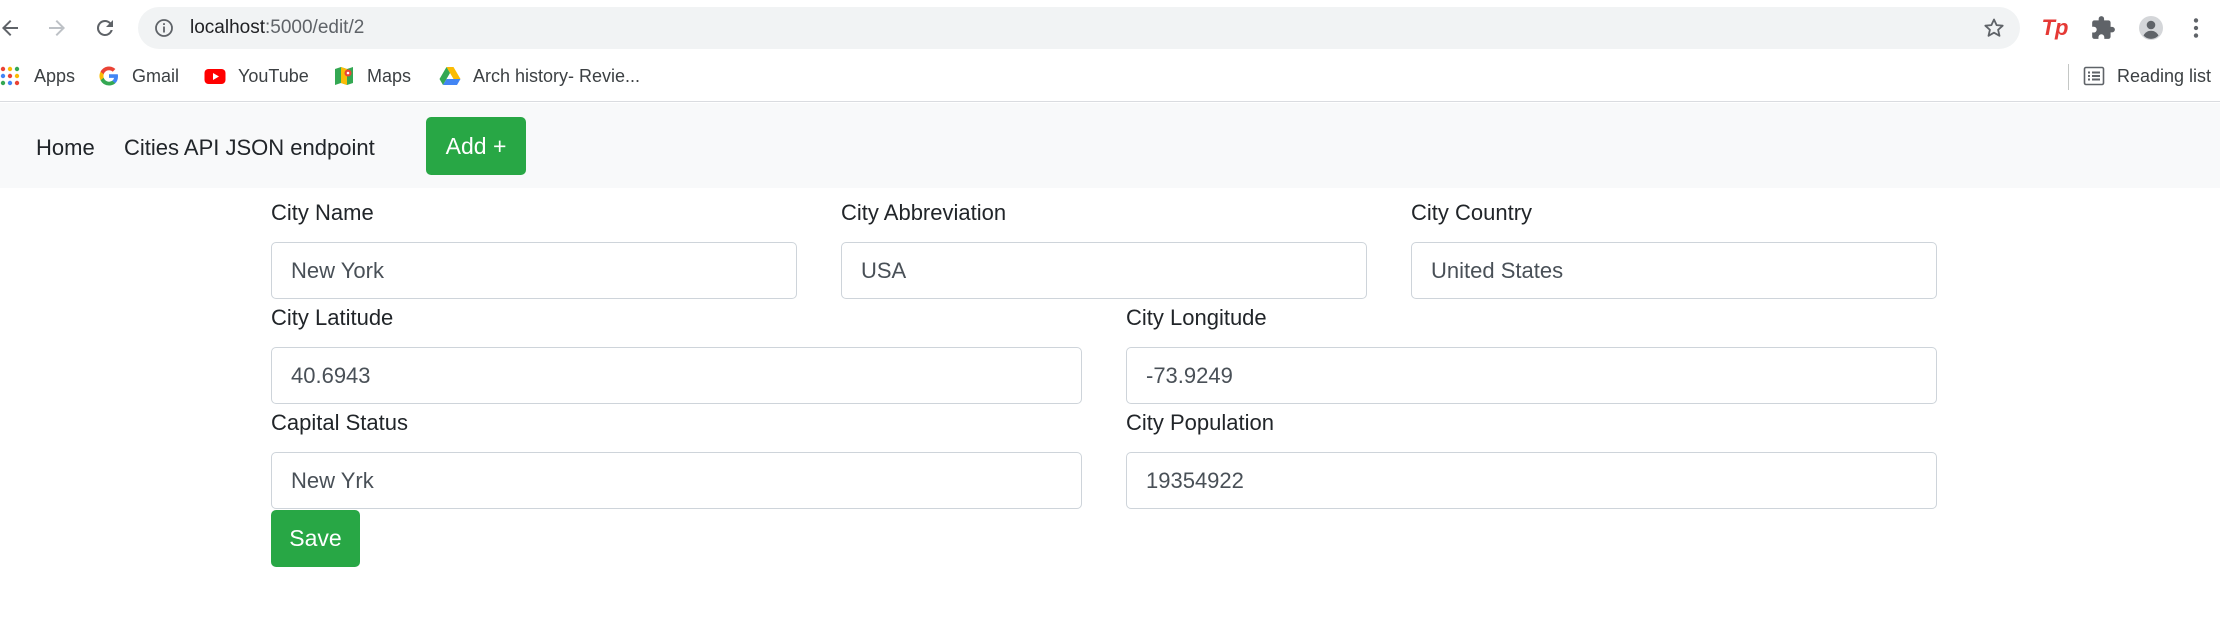 Image resolution: width=2220 pixels, height=633 pixels. What do you see at coordinates (534, 270) in the screenshot?
I see `city-name-input` at bounding box center [534, 270].